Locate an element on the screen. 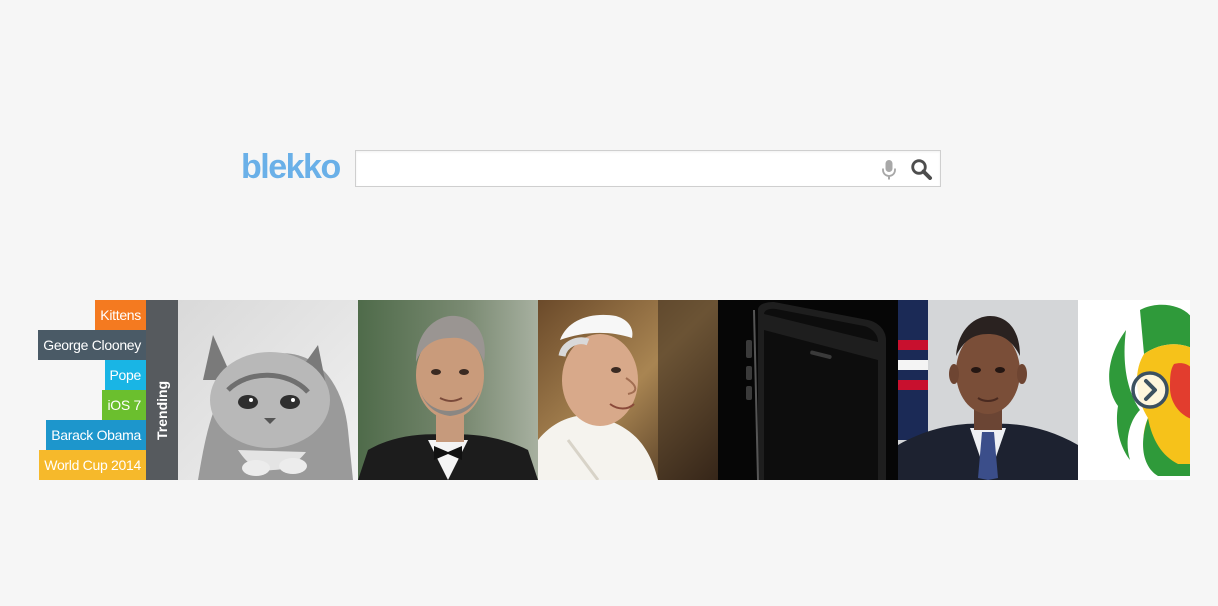  pope-image is located at coordinates (628, 390).